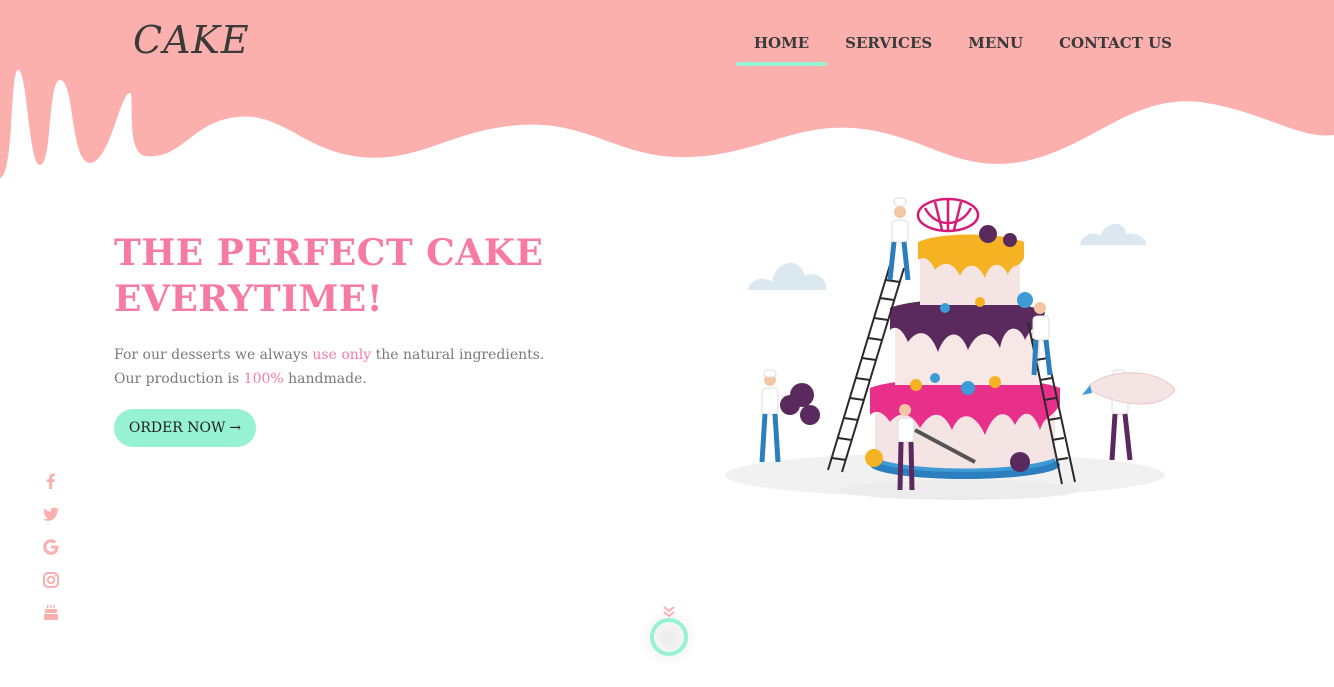 The height and width of the screenshot is (687, 1334). Describe the element at coordinates (669, 639) in the screenshot. I see `scroll-down-indicator` at that location.